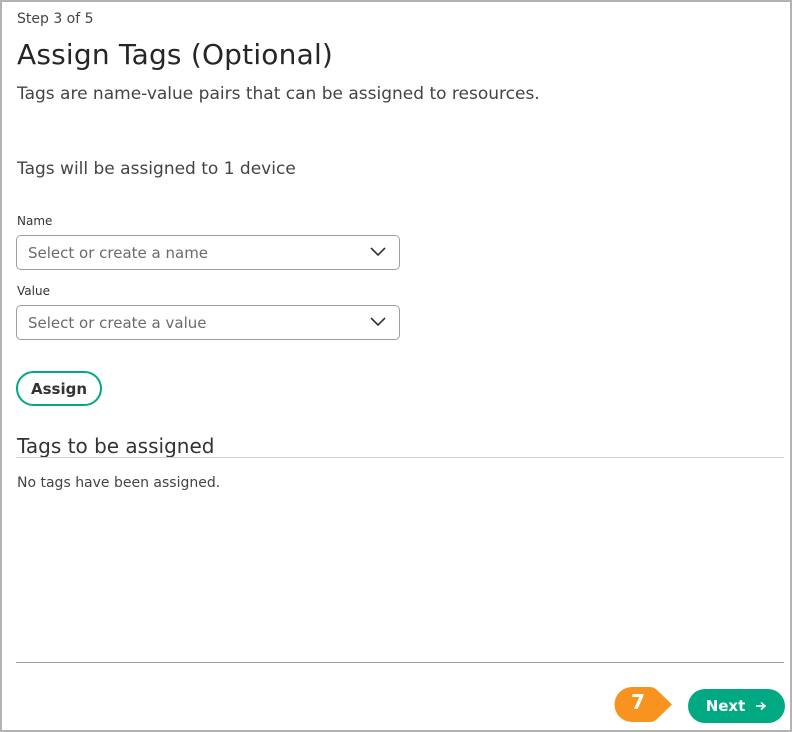 The image size is (792, 732). I want to click on device-count-note: Tags will be assigned to 1 device, so click(156, 169).